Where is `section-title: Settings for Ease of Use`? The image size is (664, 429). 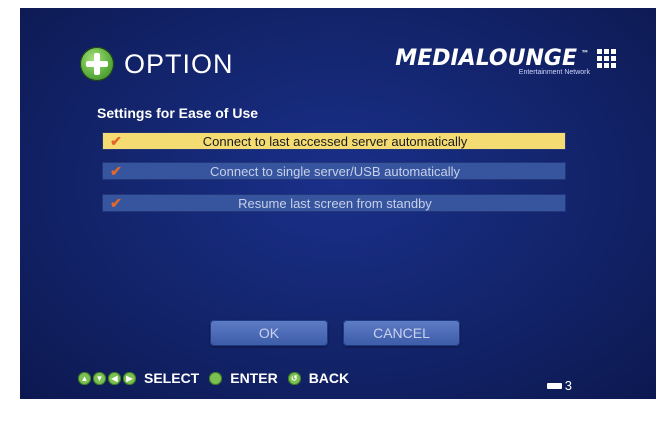
section-title: Settings for Ease of Use is located at coordinates (178, 113).